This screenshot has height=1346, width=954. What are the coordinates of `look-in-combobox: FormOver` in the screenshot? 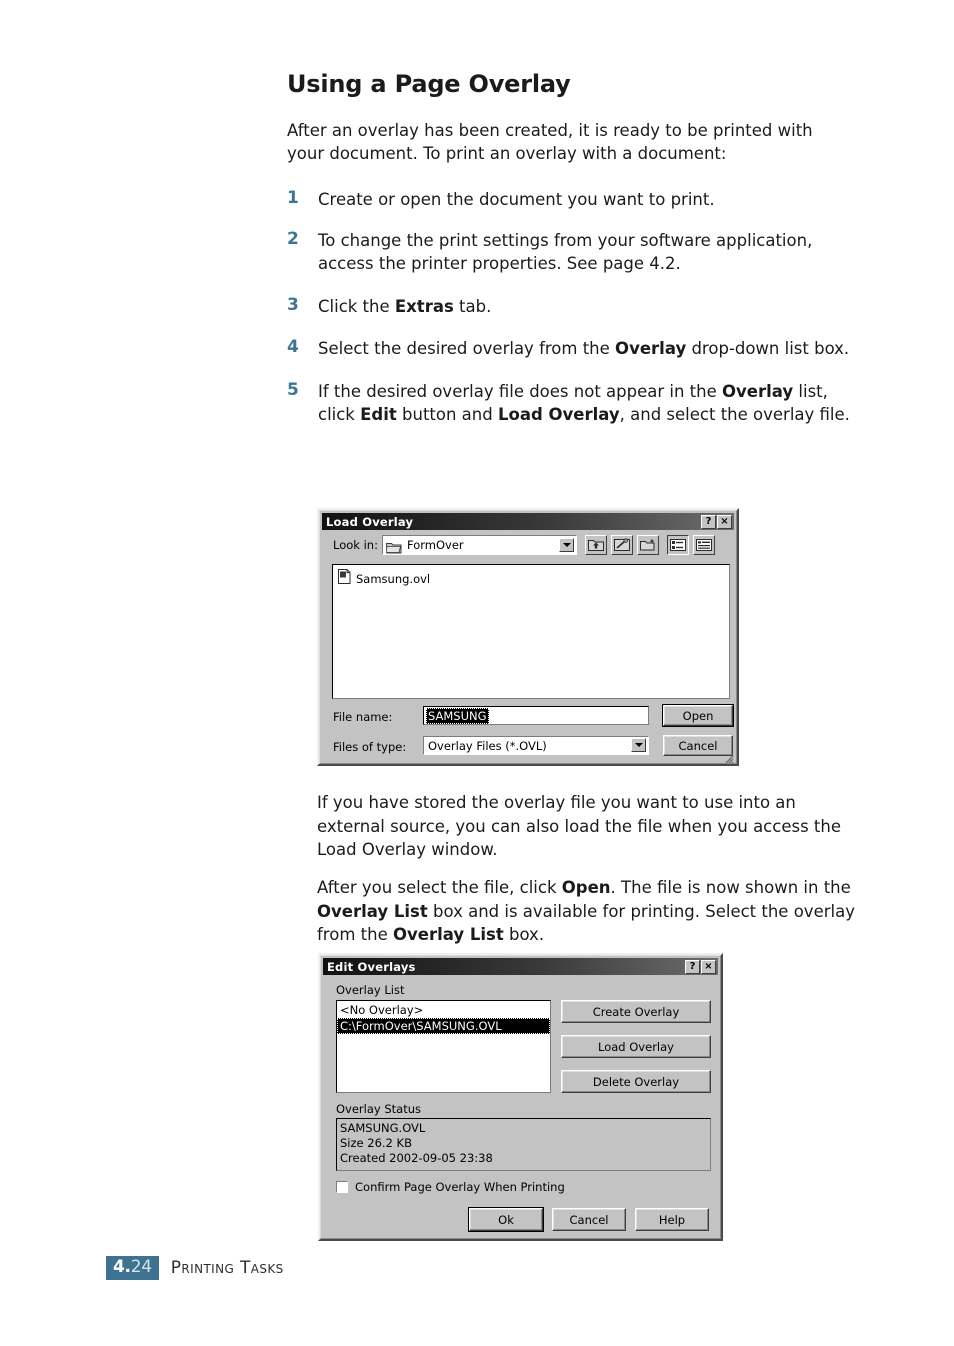 It's located at (479, 545).